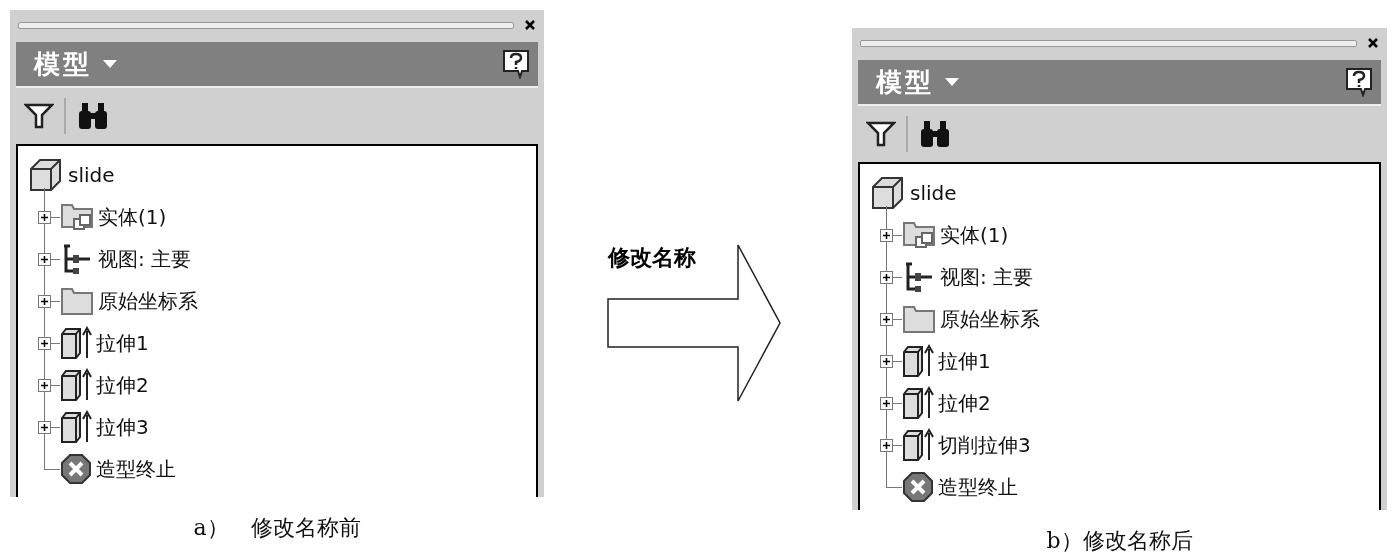 The width and height of the screenshot is (1392, 556). Describe the element at coordinates (277, 528) in the screenshot. I see `figure-caption: a） 修改名称前` at that location.